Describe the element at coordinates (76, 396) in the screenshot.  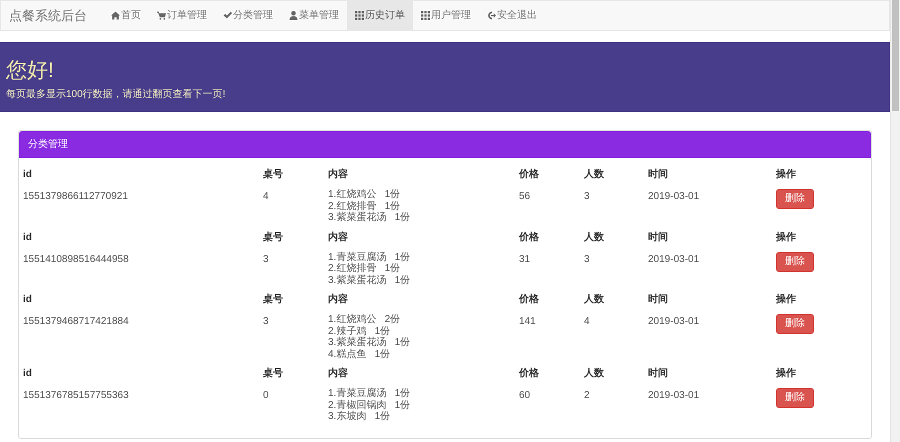
I see `table-cell-text: 1551376785157755363` at that location.